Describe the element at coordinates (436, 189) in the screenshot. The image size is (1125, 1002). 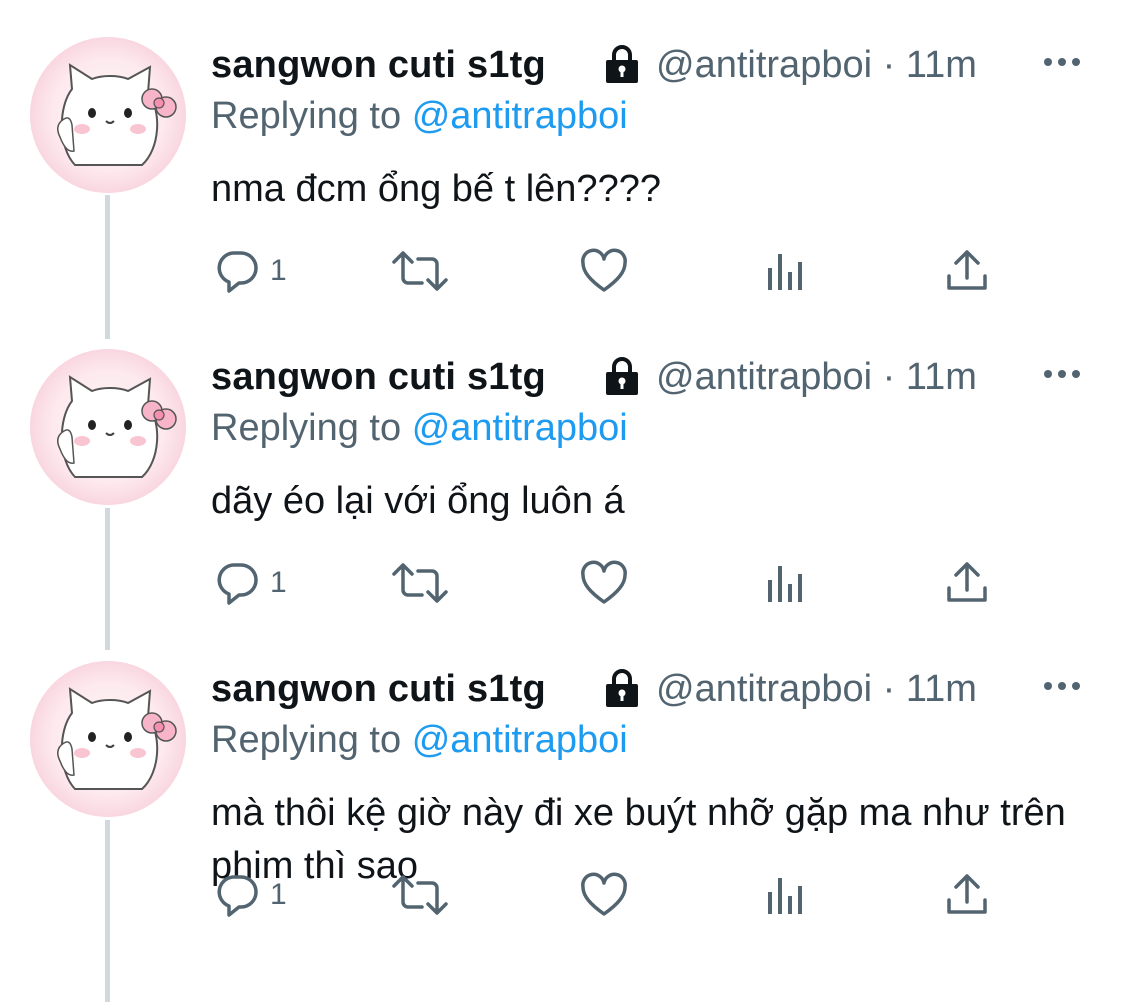
I see `tweet-text: nma đcm ổng bế t lên????` at that location.